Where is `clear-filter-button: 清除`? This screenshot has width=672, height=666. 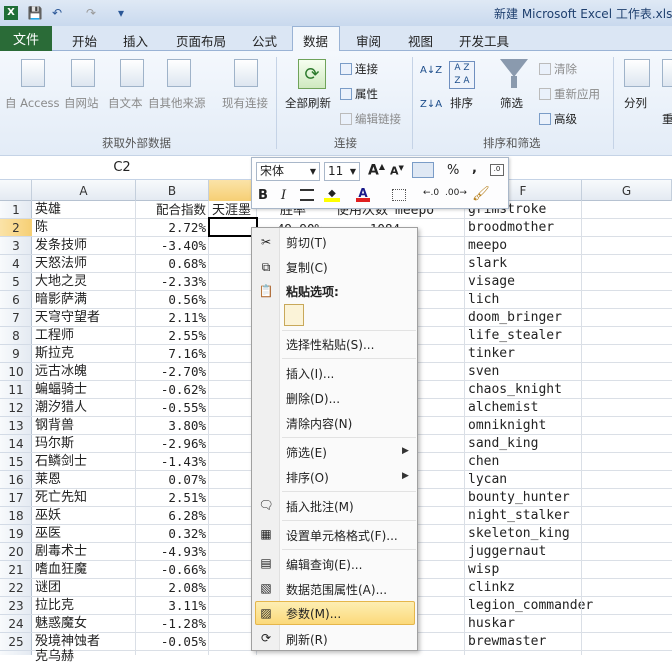
clear-filter-button: 清除 is located at coordinates (558, 69).